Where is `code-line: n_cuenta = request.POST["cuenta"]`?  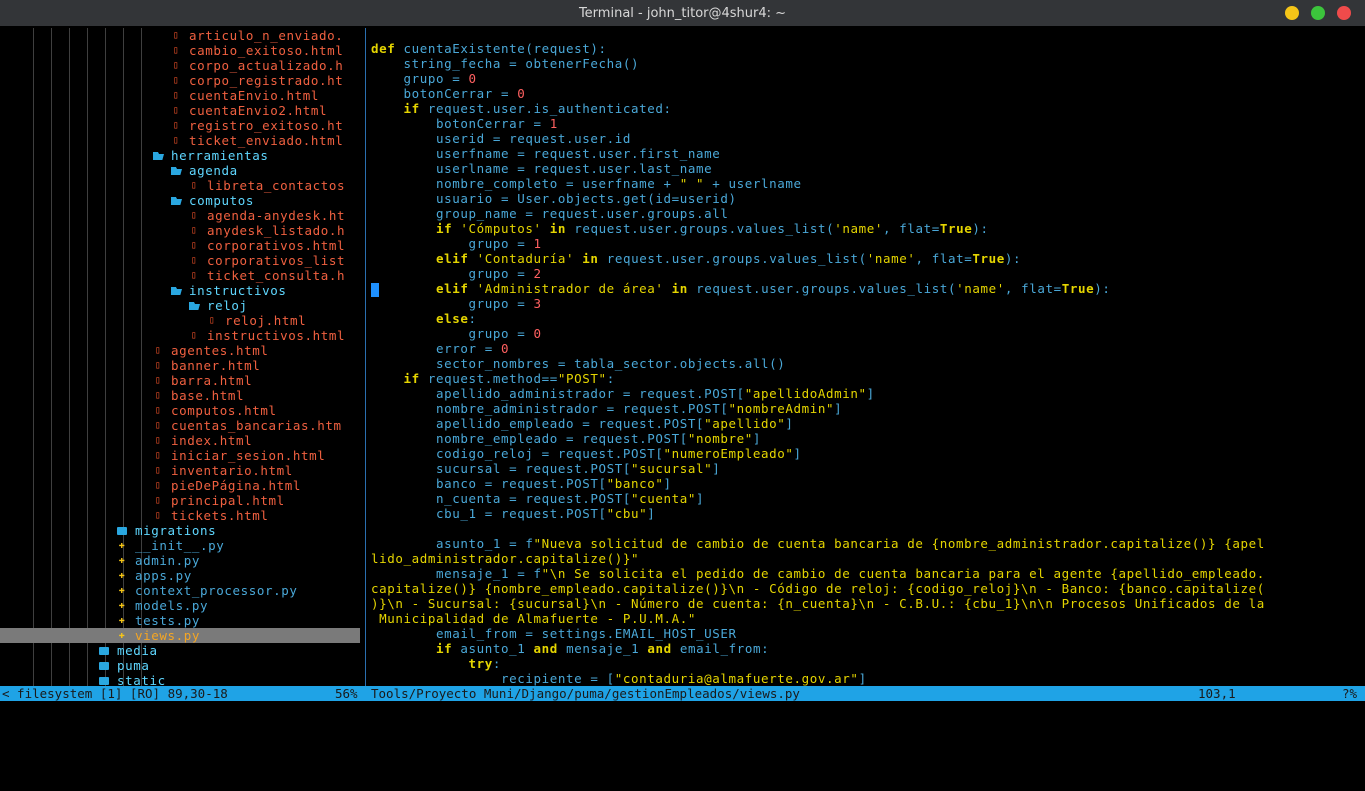 code-line: n_cuenta = request.POST["cuenta"] is located at coordinates (866, 498).